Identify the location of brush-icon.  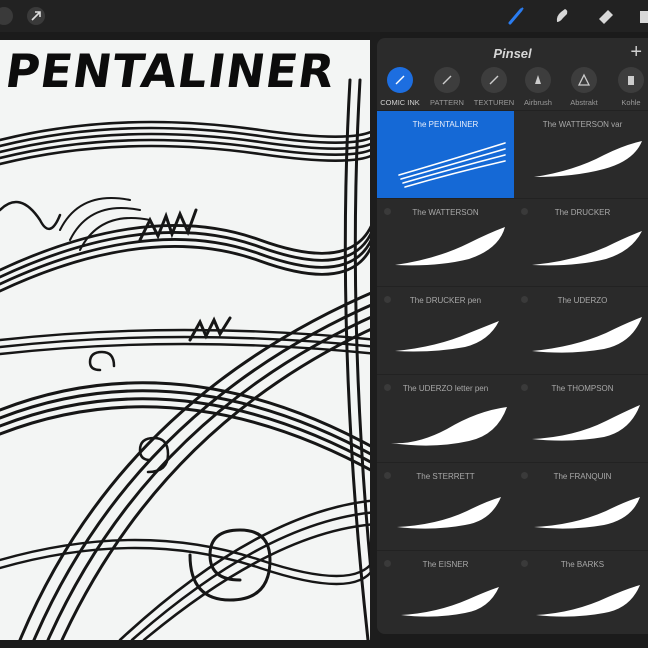
(516, 16).